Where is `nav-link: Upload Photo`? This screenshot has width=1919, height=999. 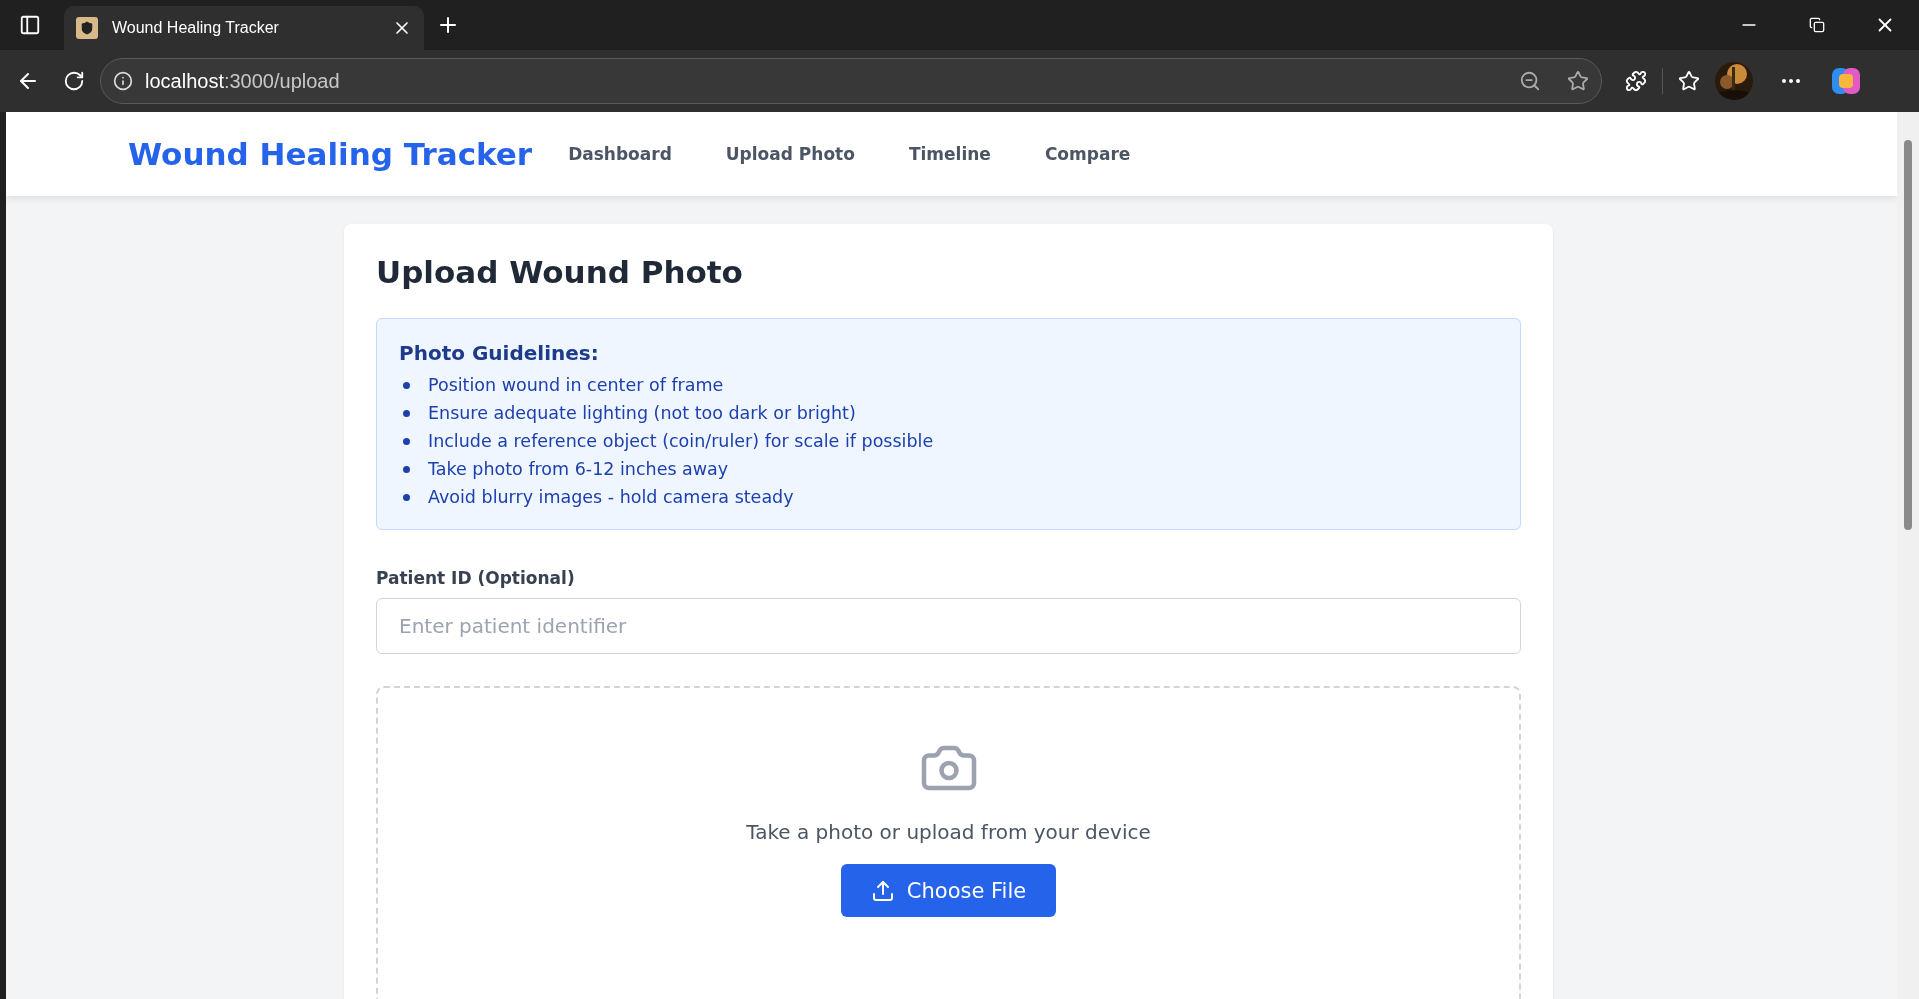 nav-link: Upload Photo is located at coordinates (790, 154).